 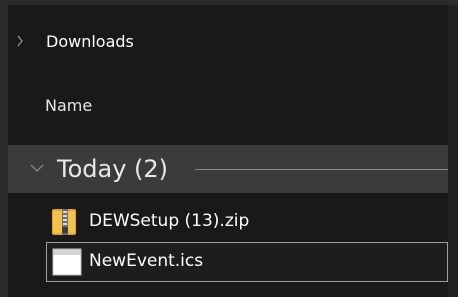 What do you see at coordinates (247, 262) in the screenshot?
I see `list-item-file-selected: NewEvent.ics` at bounding box center [247, 262].